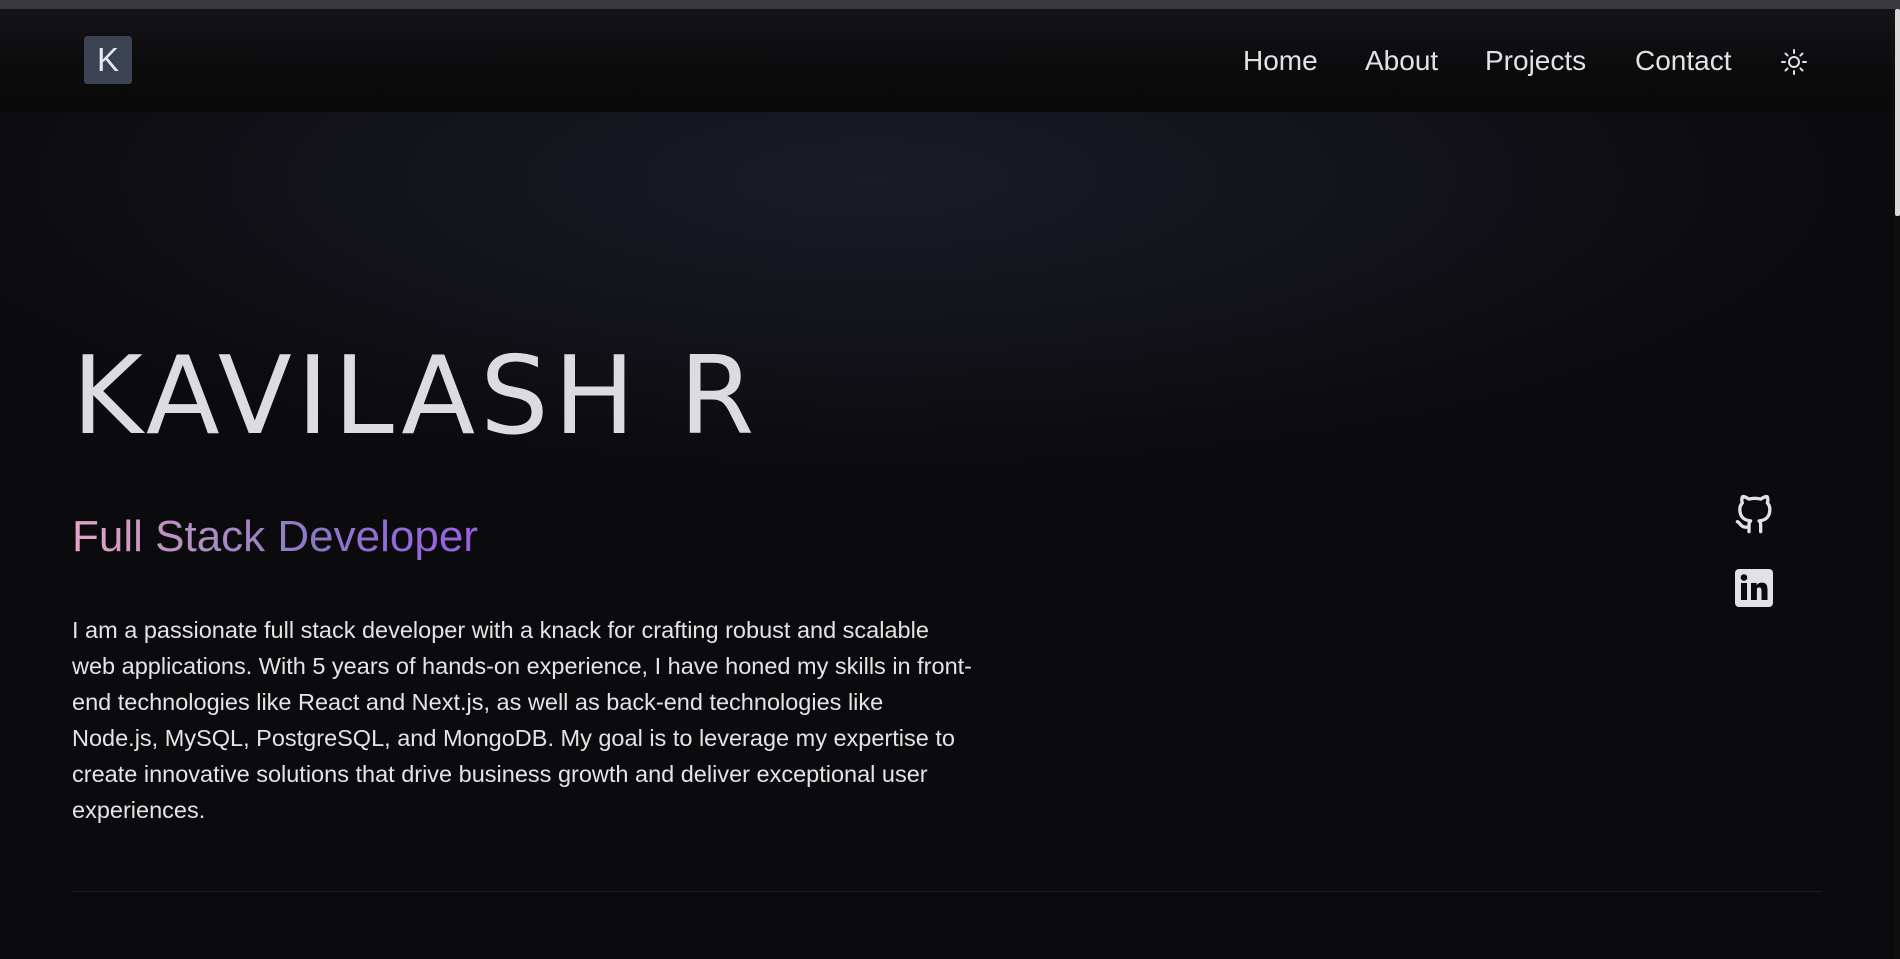  Describe the element at coordinates (1897, 112) in the screenshot. I see `scrollbar-thumb` at that location.